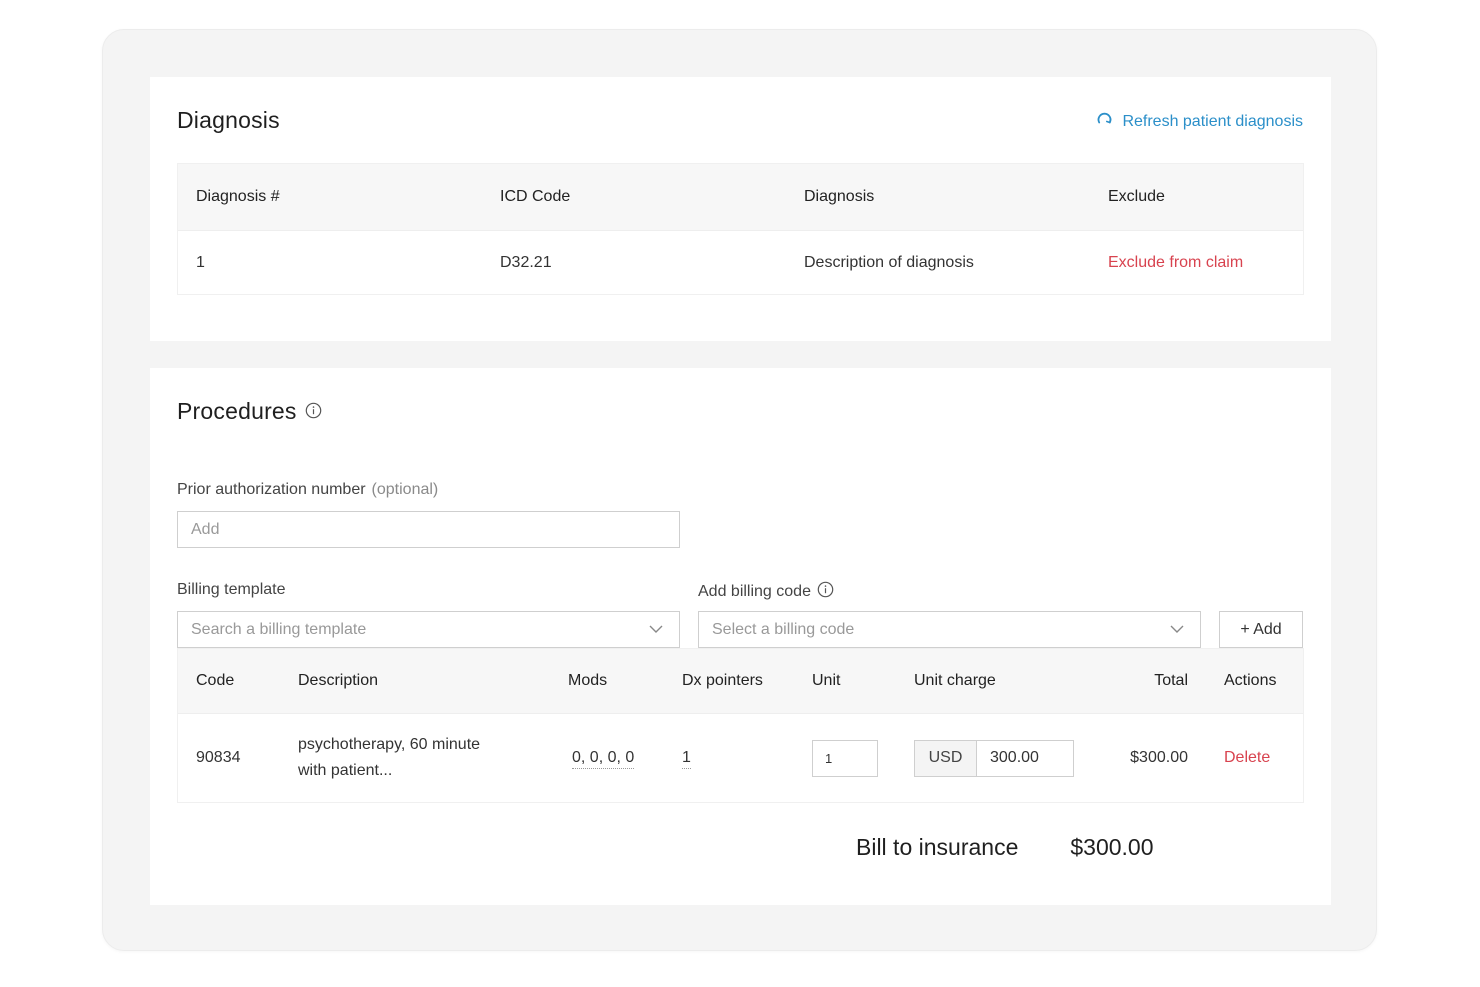 The width and height of the screenshot is (1480, 987). I want to click on delete-procedure-link: Delete, so click(1254, 758).